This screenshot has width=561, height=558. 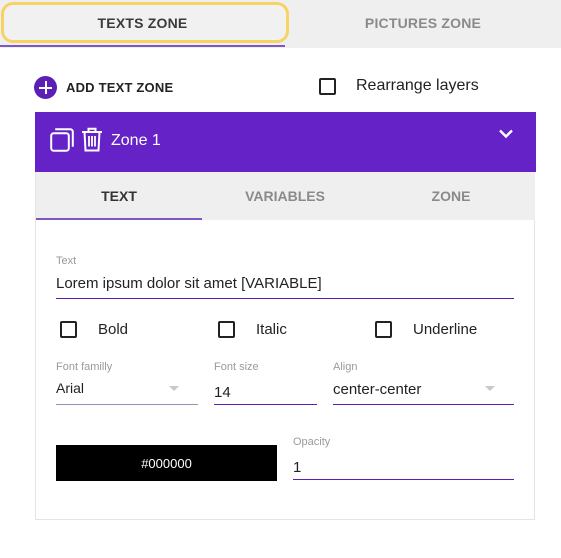 What do you see at coordinates (285, 298) in the screenshot?
I see `text-input-underline` at bounding box center [285, 298].